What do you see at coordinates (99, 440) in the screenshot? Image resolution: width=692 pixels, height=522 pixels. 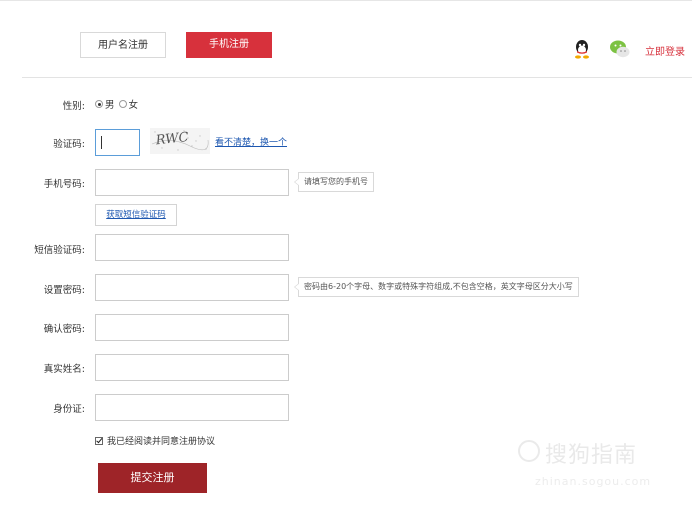 I see `agreement-checkbox` at bounding box center [99, 440].